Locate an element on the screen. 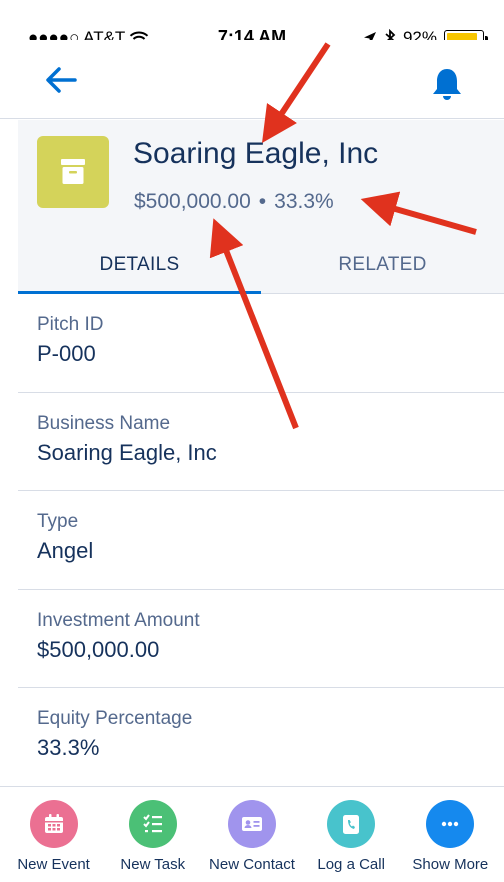 The image size is (504, 882). bell-icon is located at coordinates (447, 84).